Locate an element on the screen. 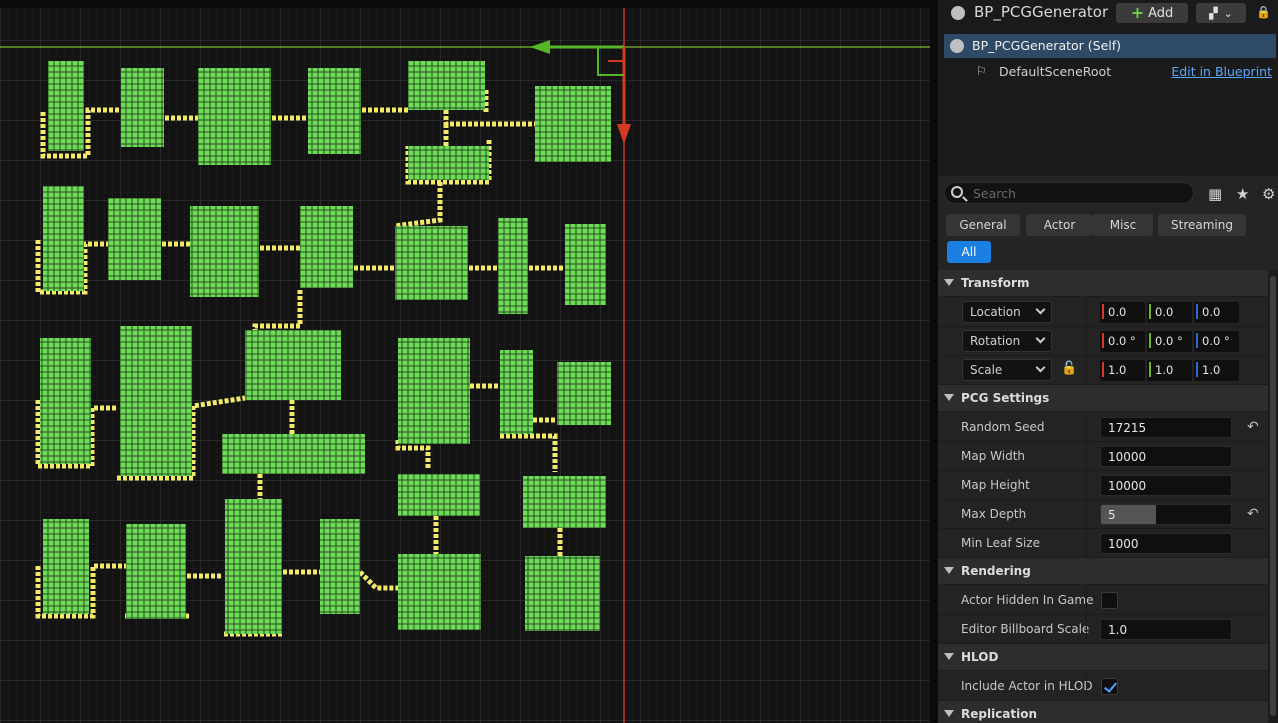 The width and height of the screenshot is (1278, 723). chevron-down-icon: ⌄ is located at coordinates (1228, 13).